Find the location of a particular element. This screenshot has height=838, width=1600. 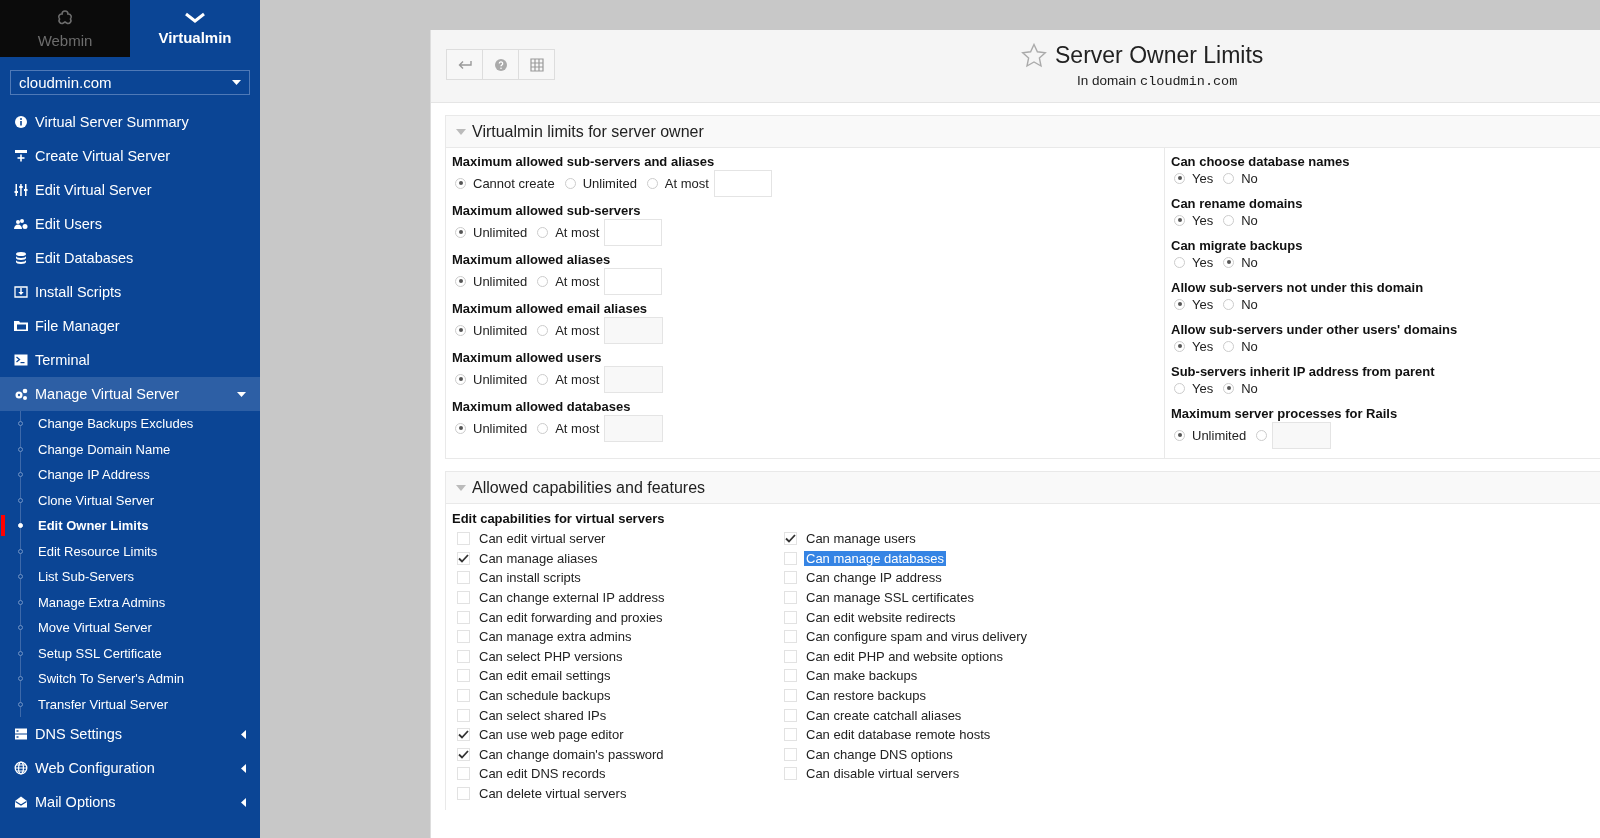

submenu-item: Change Backups Excludes is located at coordinates (140, 424).